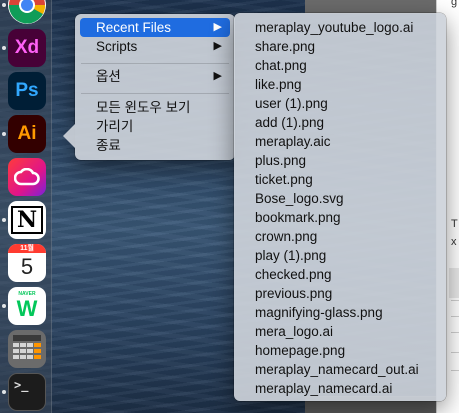 The width and height of the screenshot is (459, 413). I want to click on adobe-illustrator-label: Ai, so click(27, 133).